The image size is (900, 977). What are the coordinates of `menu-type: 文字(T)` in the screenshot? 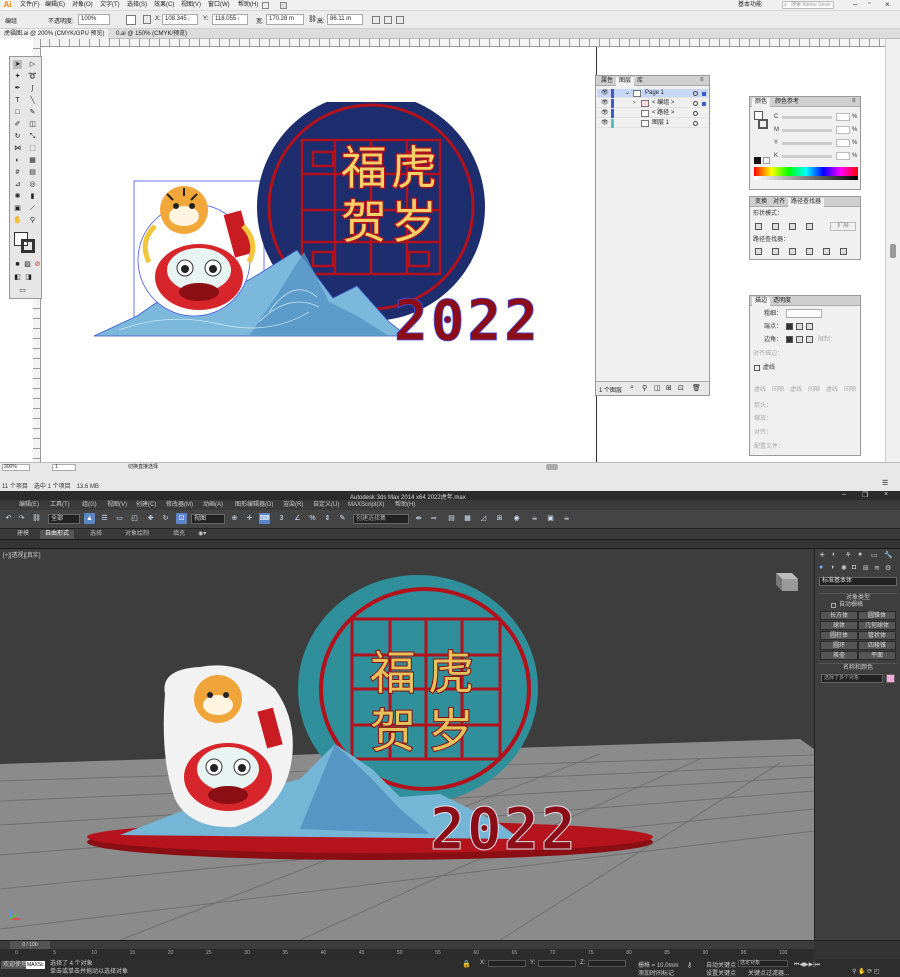 It's located at (110, 5).